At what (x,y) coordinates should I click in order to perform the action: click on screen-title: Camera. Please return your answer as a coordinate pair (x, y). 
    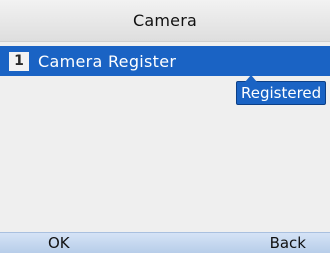
    Looking at the image, I should click on (165, 20).